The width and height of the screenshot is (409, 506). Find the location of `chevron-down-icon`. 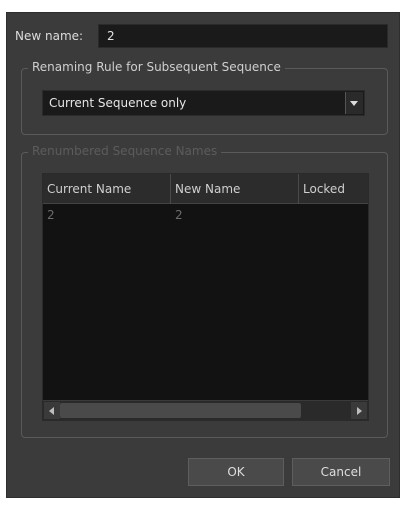

chevron-down-icon is located at coordinates (354, 103).